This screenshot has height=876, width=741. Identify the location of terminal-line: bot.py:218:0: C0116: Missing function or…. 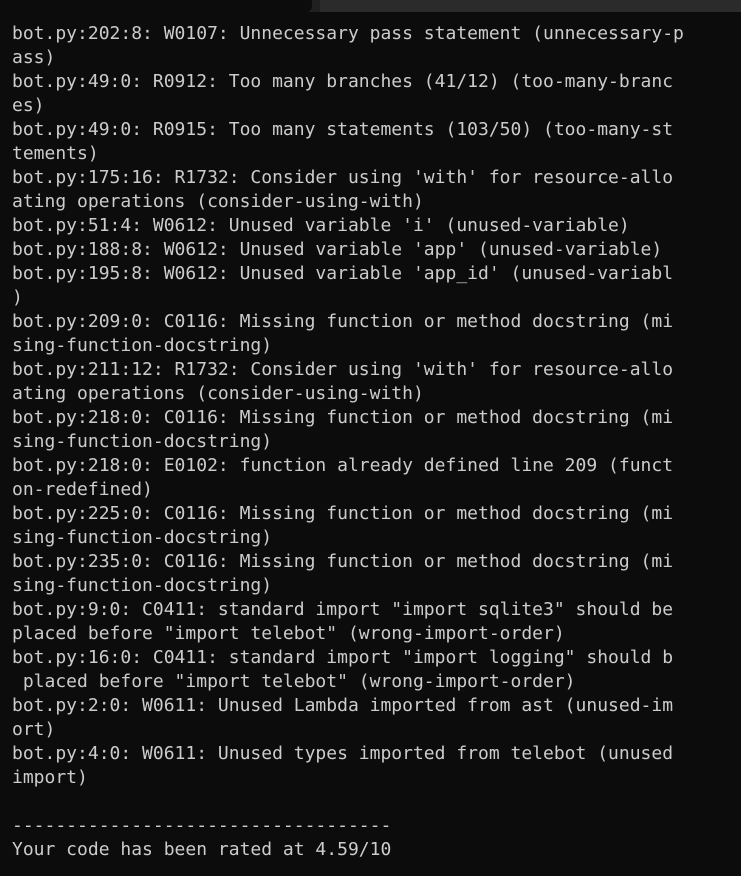
(343, 417).